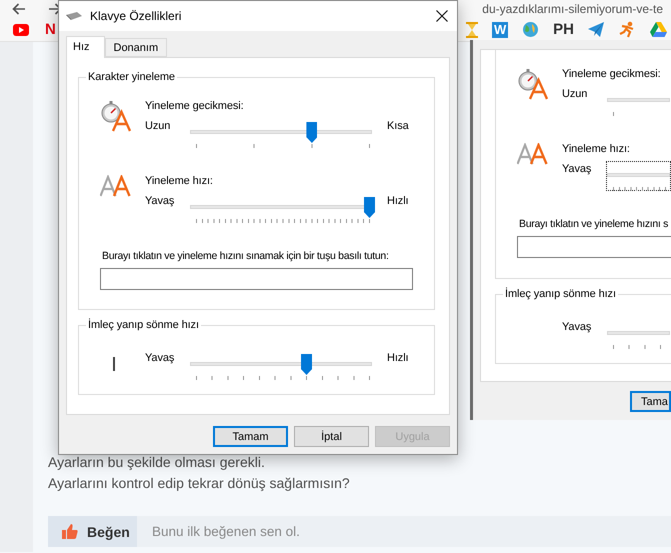  What do you see at coordinates (131, 77) in the screenshot?
I see `group-title: Karakter yineleme` at bounding box center [131, 77].